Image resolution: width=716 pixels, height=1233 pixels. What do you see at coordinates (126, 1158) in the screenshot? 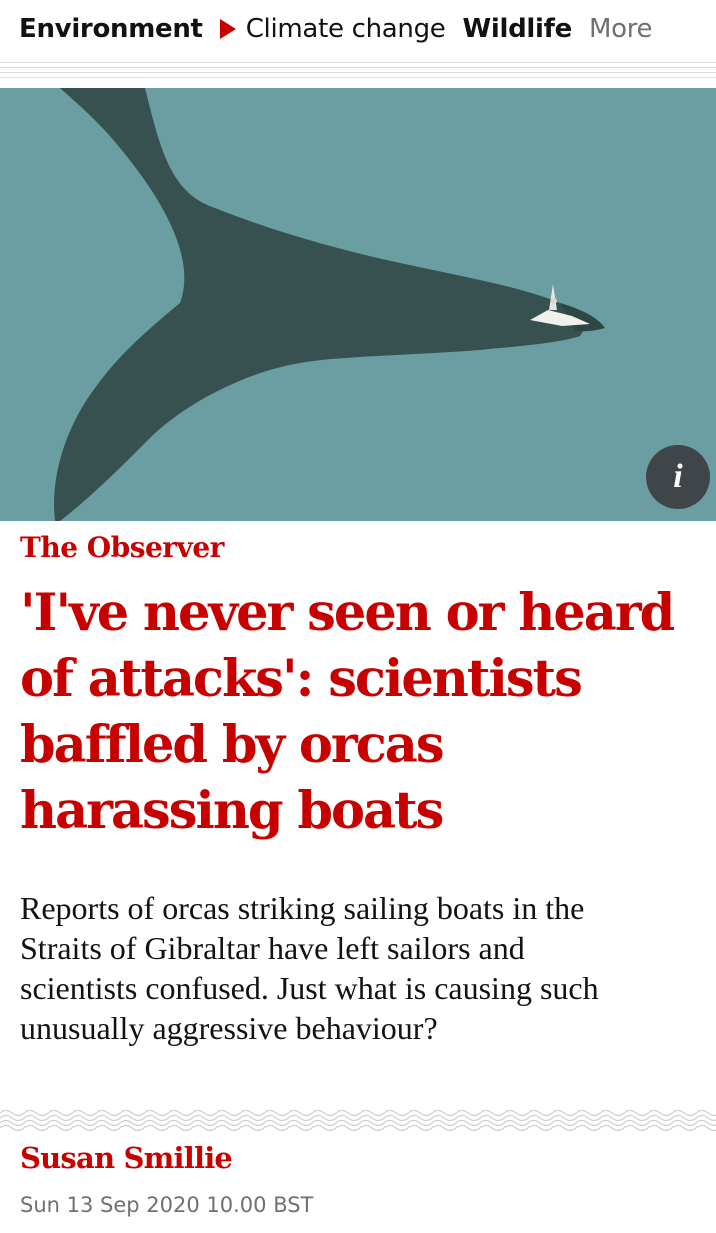
I see `author-byline: Susan Smillie` at bounding box center [126, 1158].